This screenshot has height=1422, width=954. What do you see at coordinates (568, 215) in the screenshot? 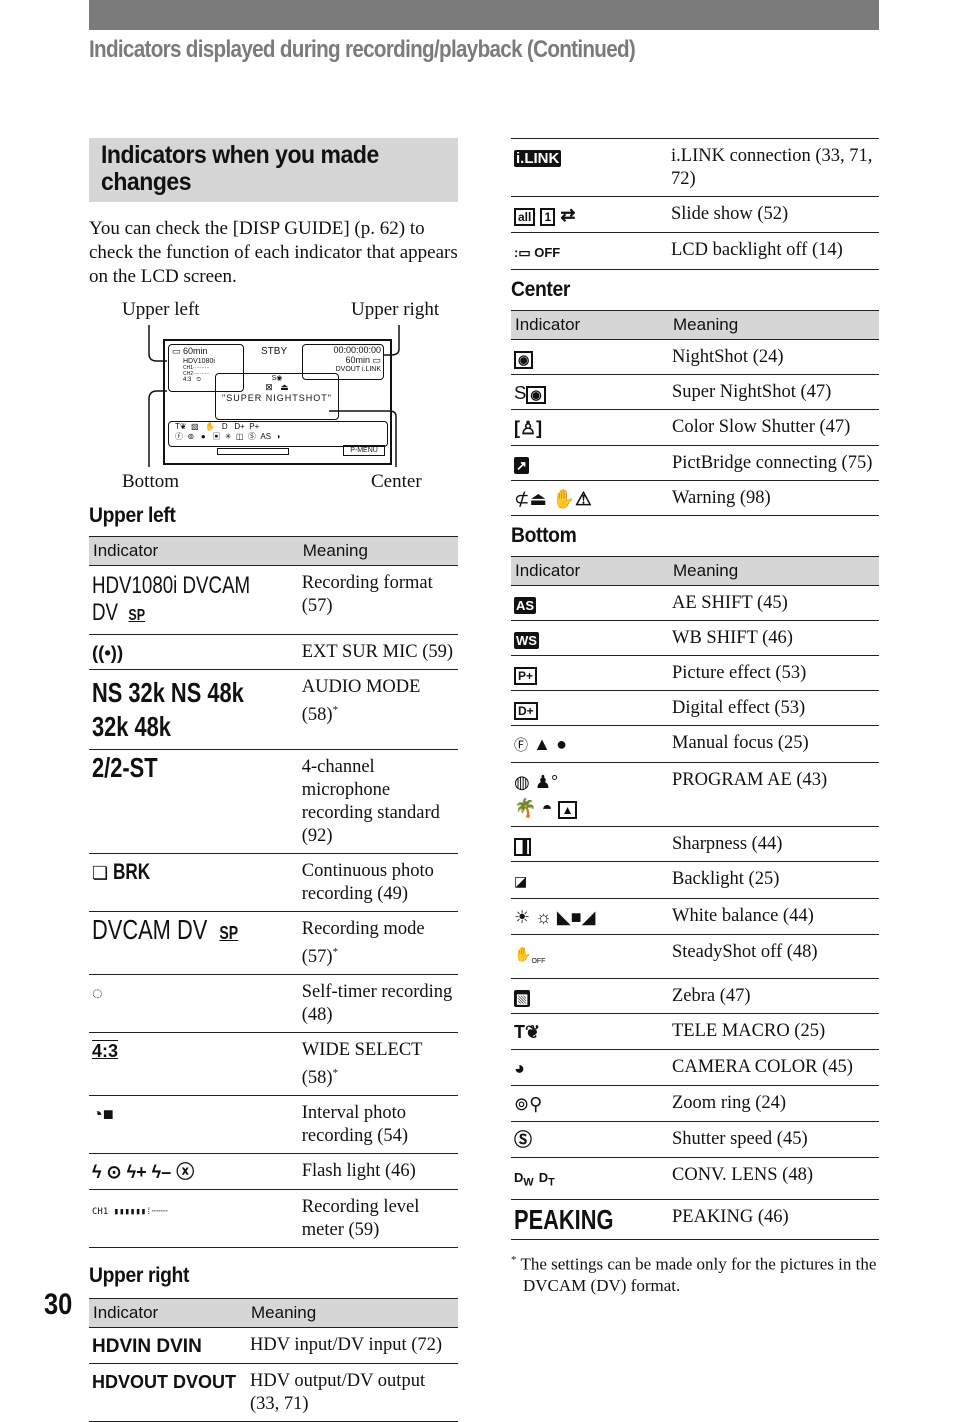
I see `repeat-icon: ⇄` at bounding box center [568, 215].